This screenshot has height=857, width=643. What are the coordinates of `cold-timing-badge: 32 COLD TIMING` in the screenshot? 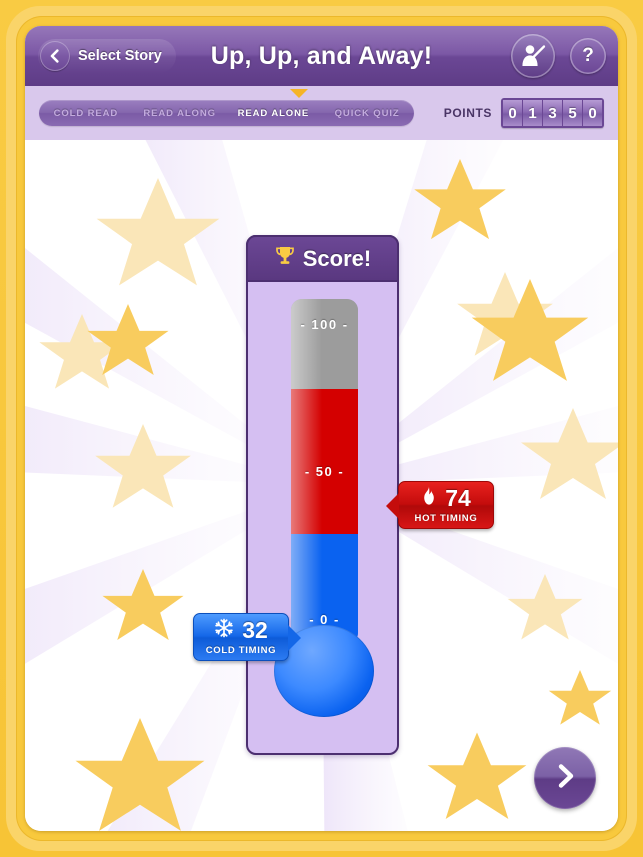 It's located at (247, 637).